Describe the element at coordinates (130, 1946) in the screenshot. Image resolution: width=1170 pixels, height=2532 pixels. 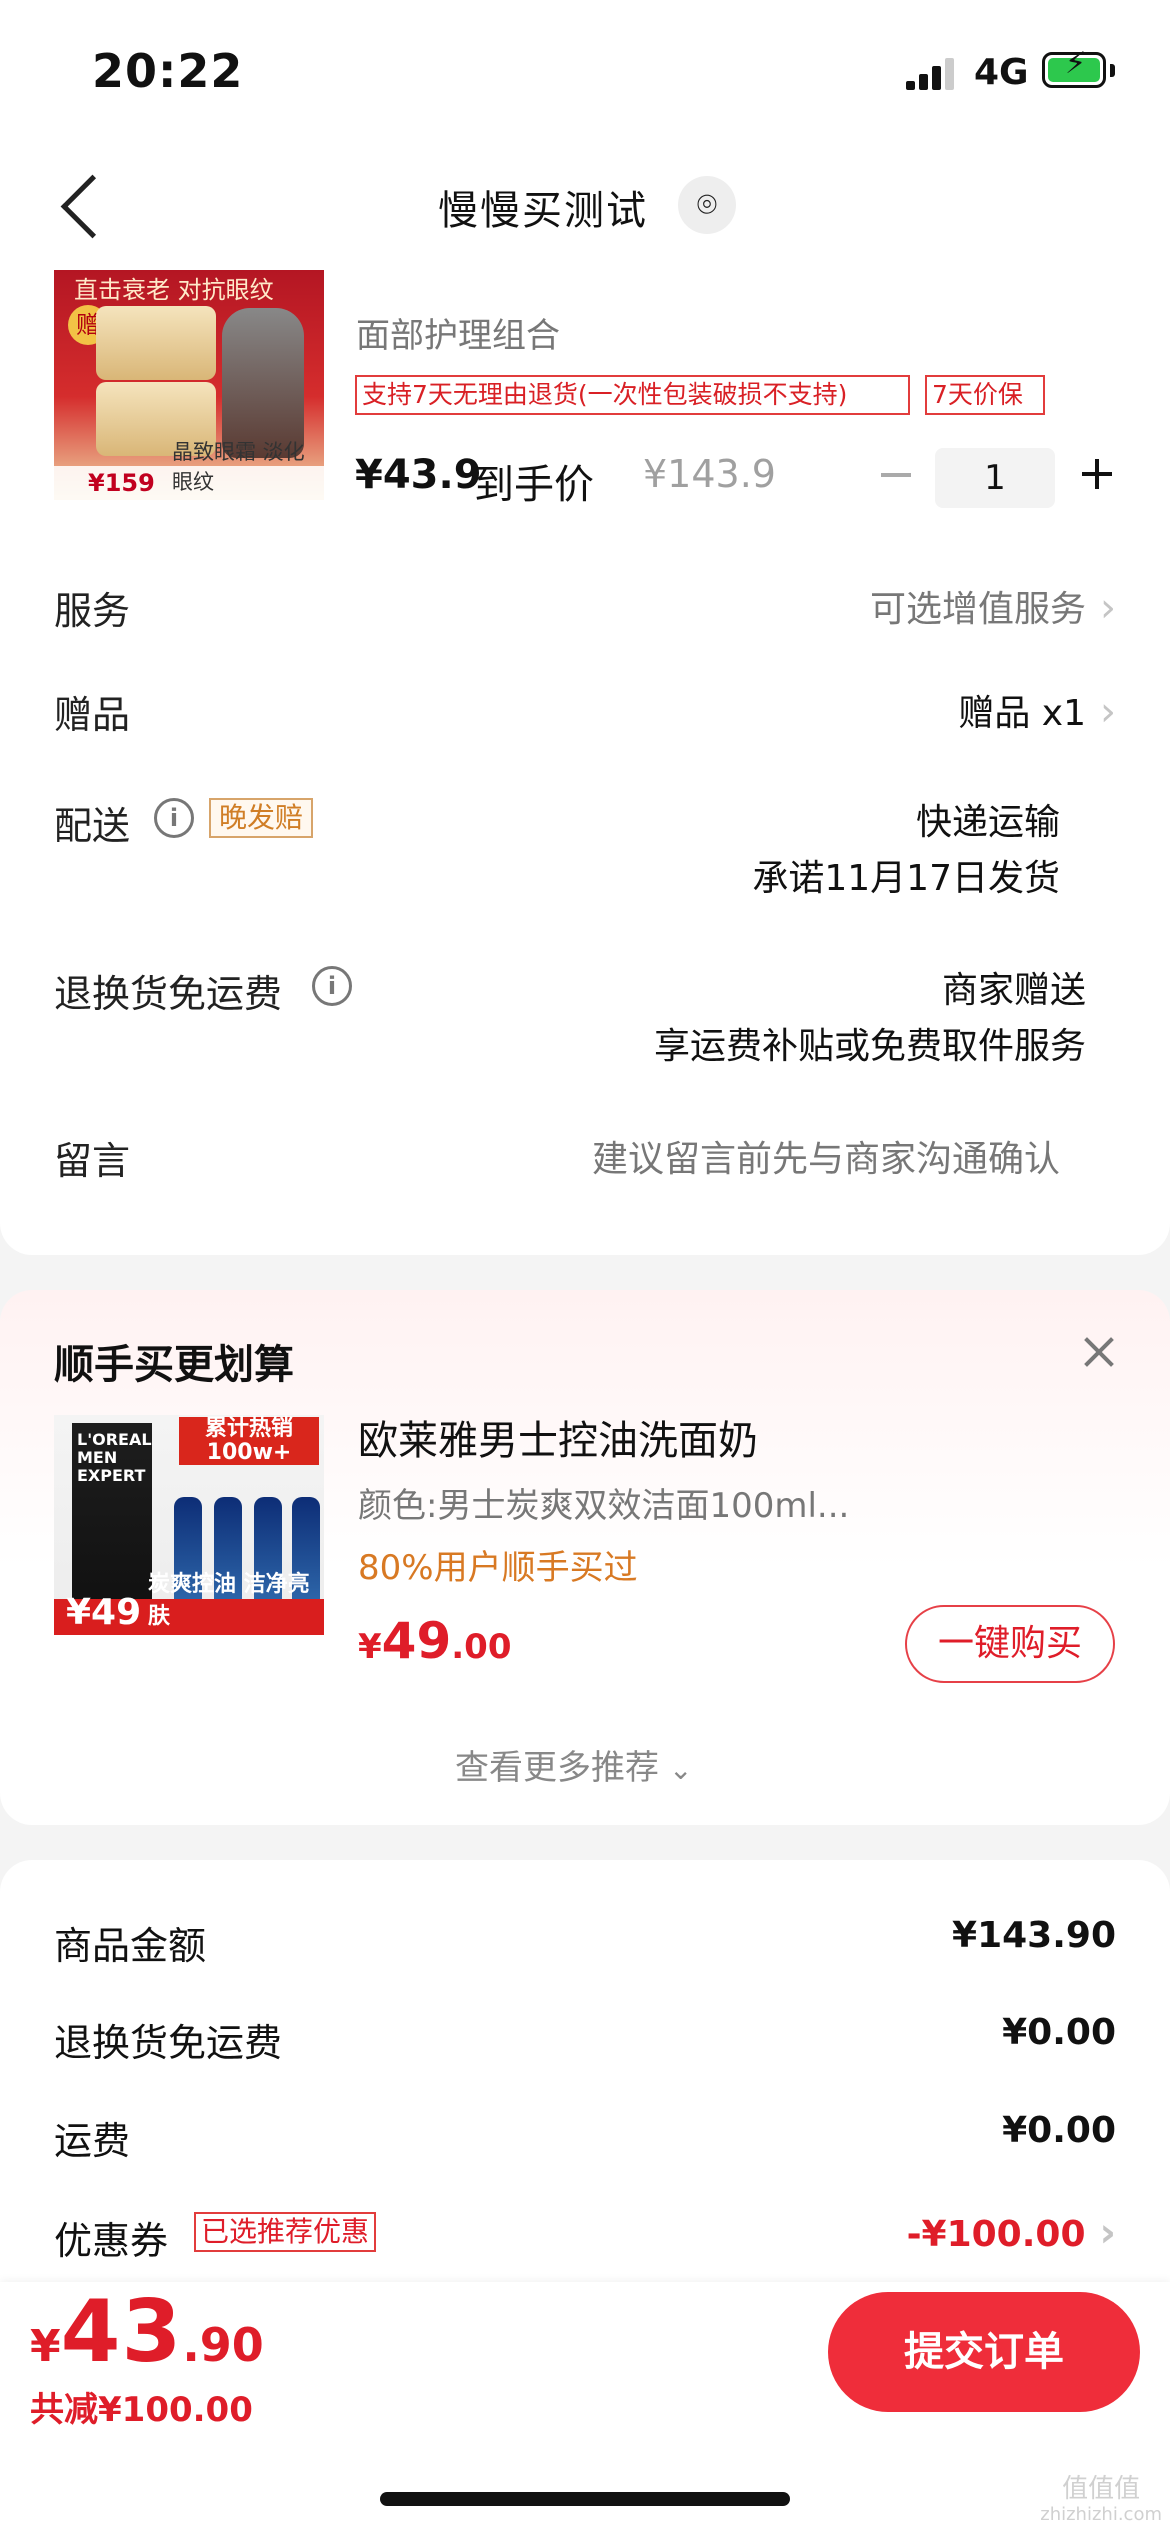
I see `goods-amount-label: 商品金额` at that location.